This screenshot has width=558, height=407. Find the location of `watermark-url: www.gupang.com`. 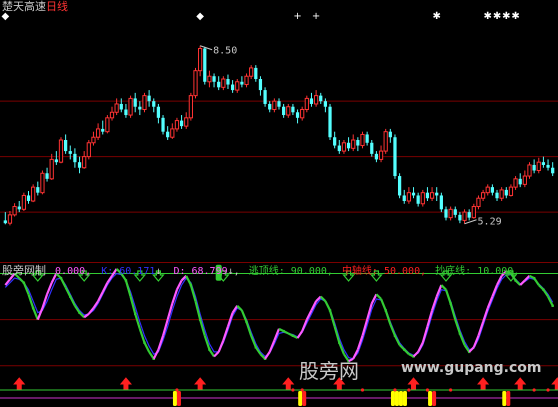

watermark-url: www.gupang.com is located at coordinates (471, 368).